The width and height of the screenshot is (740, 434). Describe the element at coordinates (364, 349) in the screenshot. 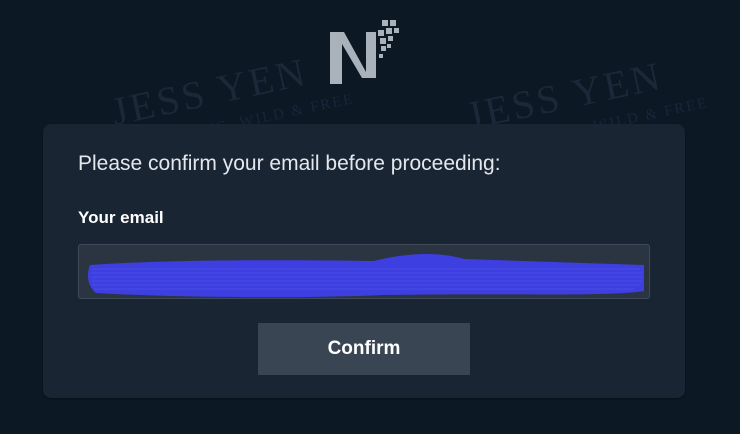

I see `confirm-button: Confirm` at that location.